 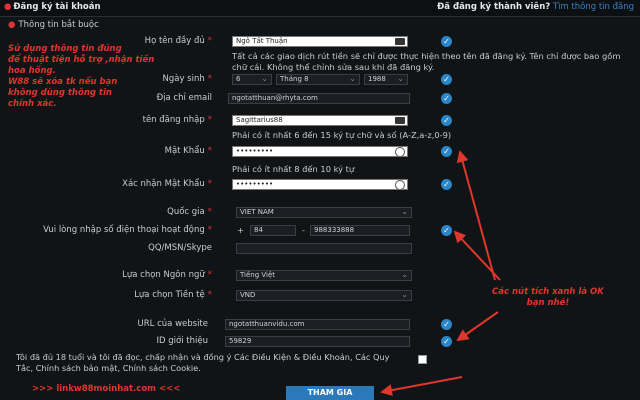 I want to click on annotation-arrows, so click(x=440, y=273).